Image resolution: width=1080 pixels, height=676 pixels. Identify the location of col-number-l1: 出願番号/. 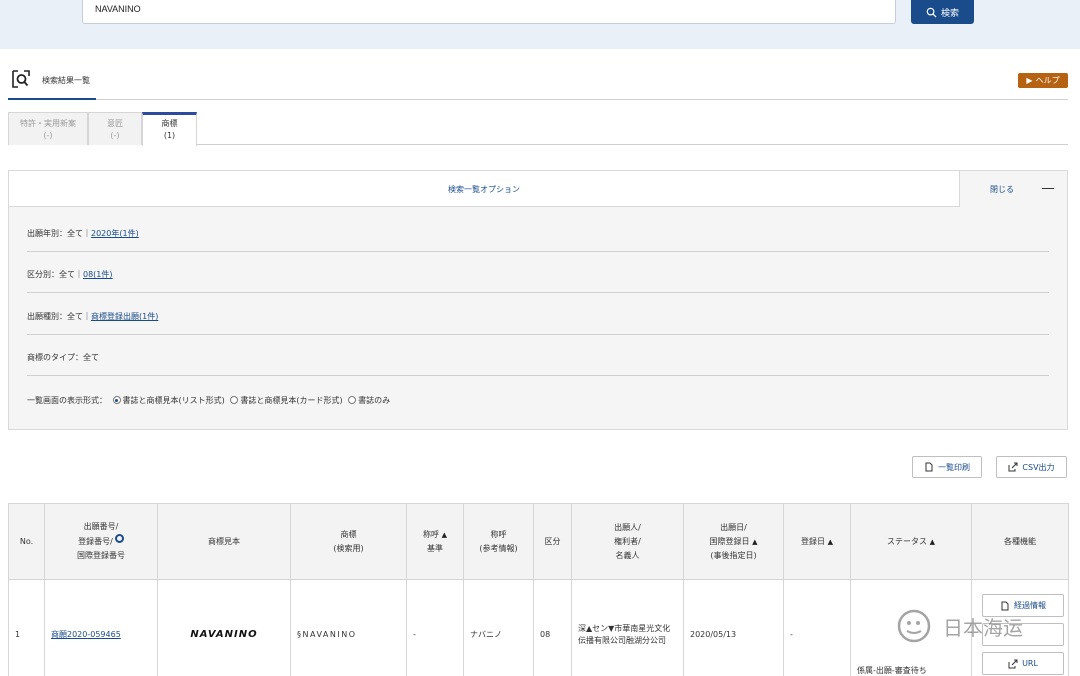
(101, 526).